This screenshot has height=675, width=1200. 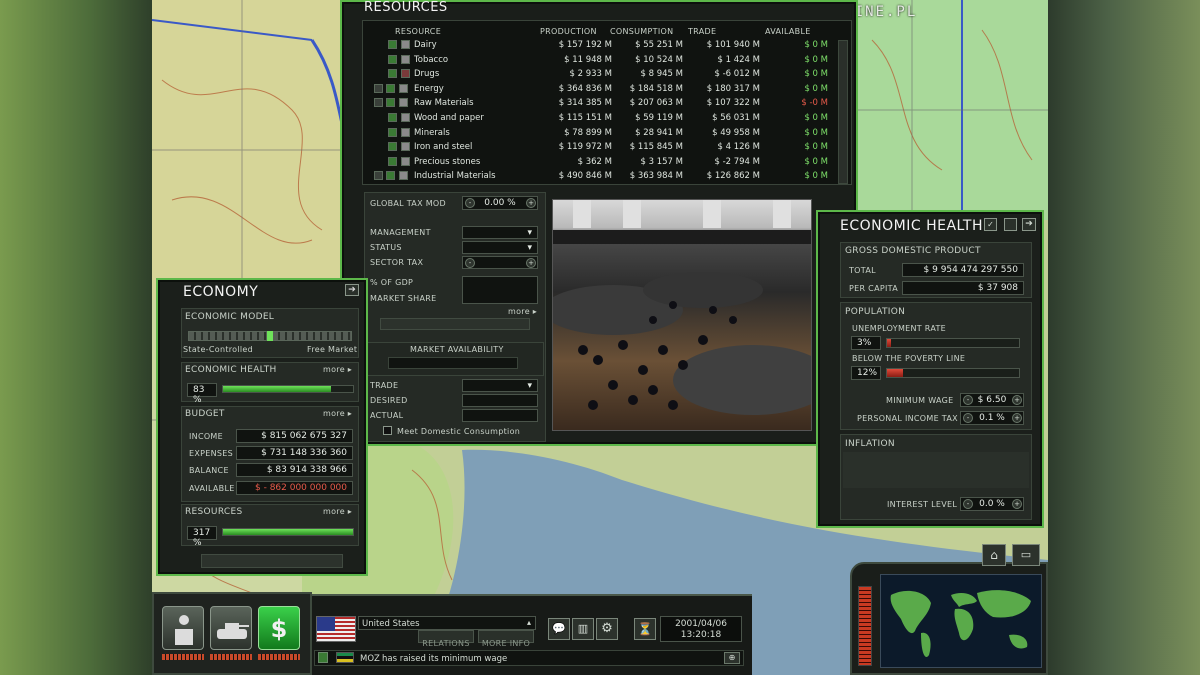 I want to click on health-check-button: ✓, so click(x=990, y=224).